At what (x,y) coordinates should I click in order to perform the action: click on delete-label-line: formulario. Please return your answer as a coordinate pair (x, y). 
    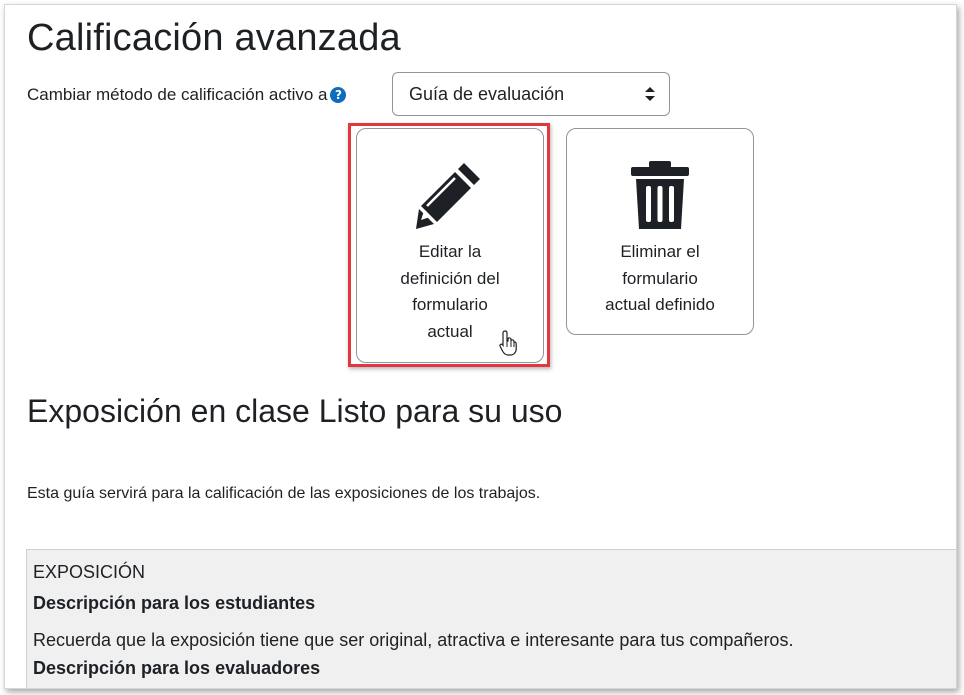
    Looking at the image, I should click on (660, 278).